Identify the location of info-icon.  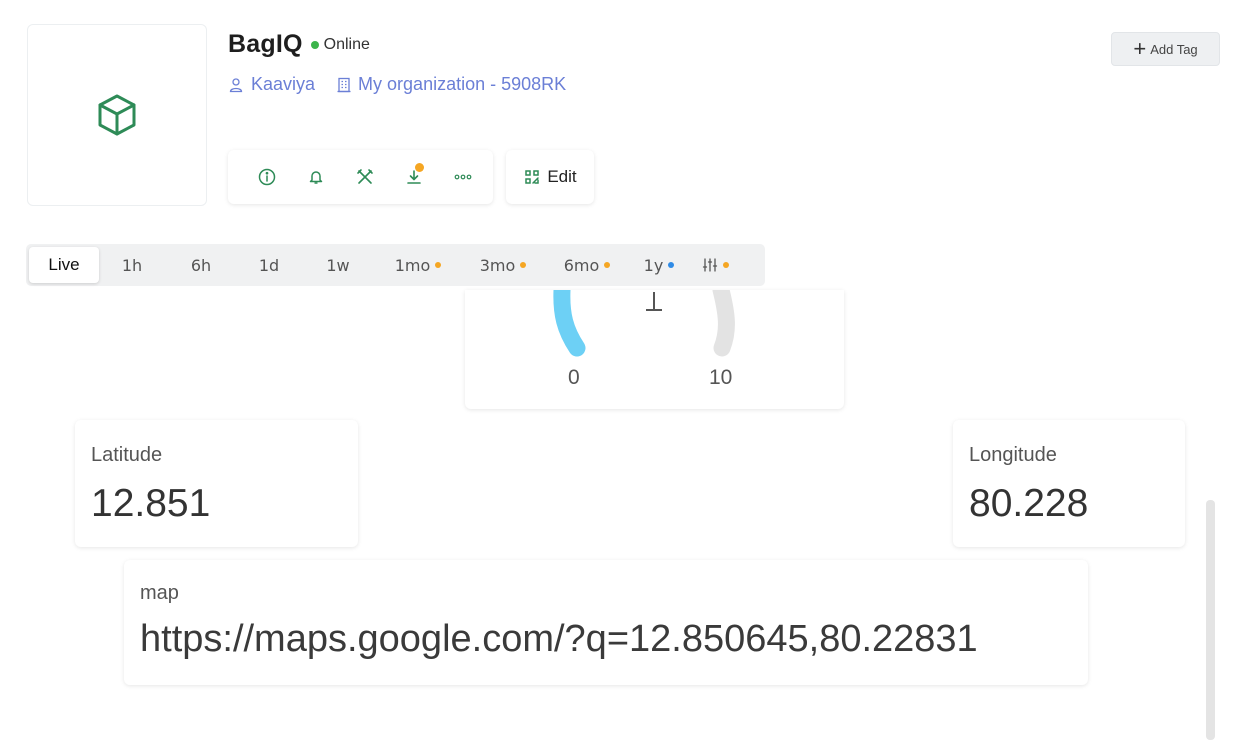
(266, 177).